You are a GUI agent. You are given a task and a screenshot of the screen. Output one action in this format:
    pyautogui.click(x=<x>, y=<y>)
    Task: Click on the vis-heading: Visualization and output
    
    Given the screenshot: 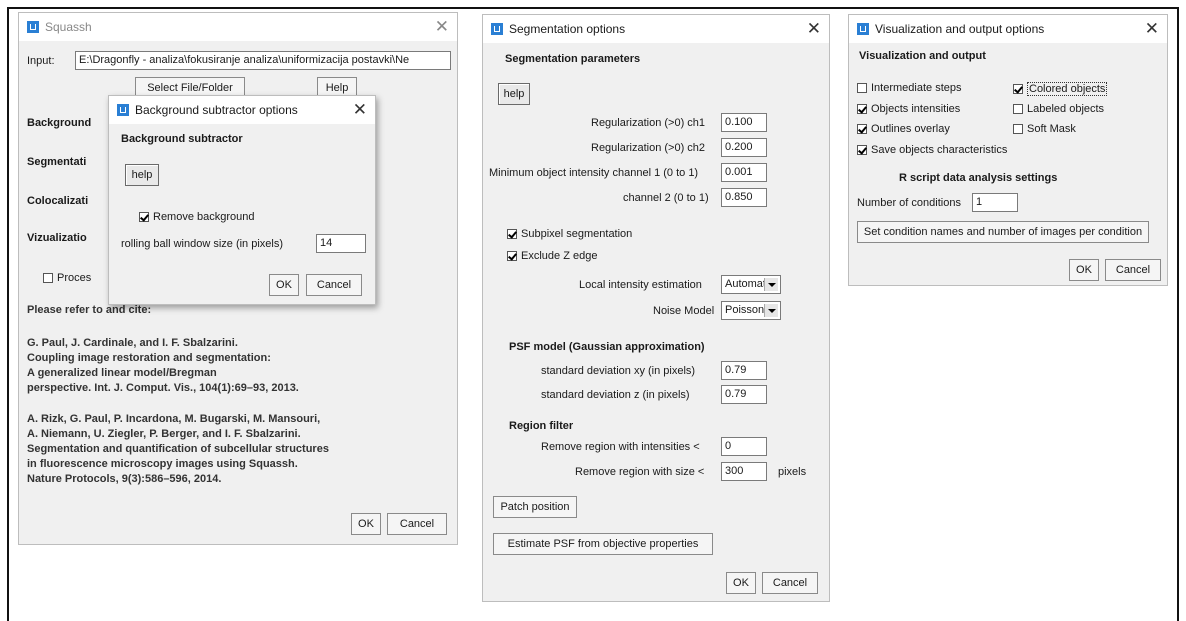 What is the action you would take?
    pyautogui.click(x=922, y=56)
    